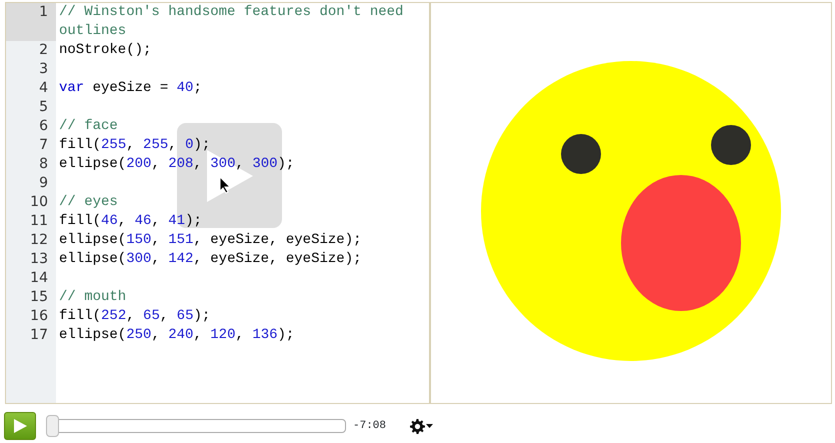  I want to click on line-number: 10, so click(39, 202).